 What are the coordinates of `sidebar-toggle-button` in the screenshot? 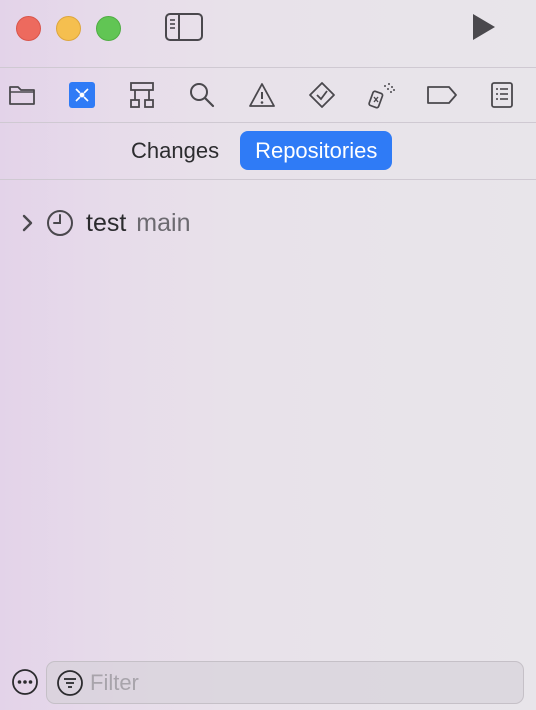 It's located at (184, 27).